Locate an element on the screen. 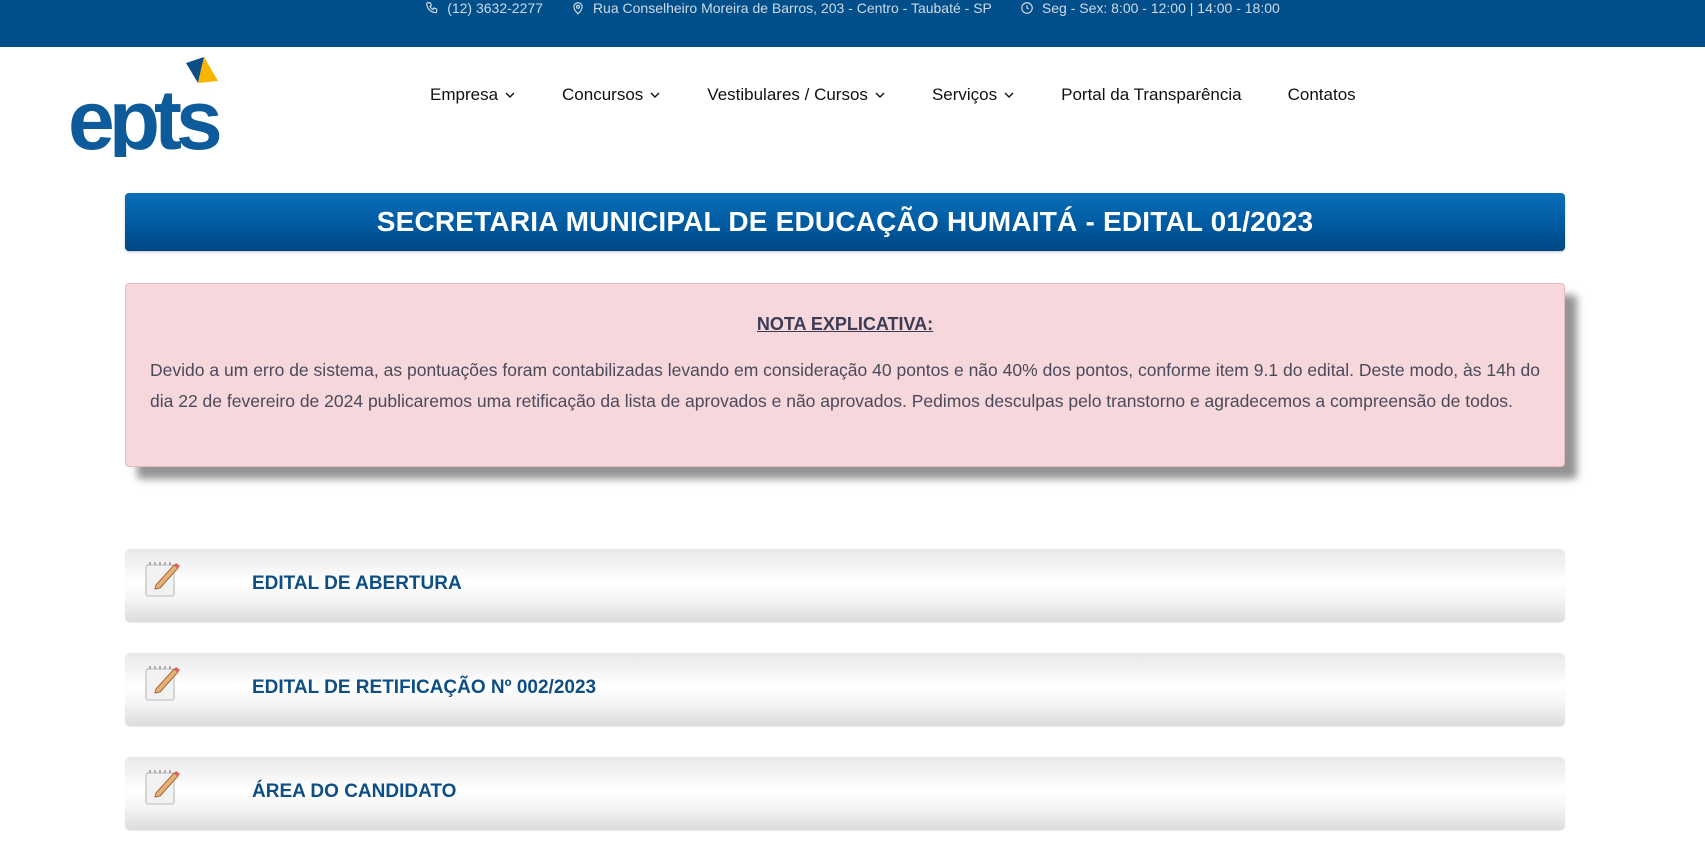 Image resolution: width=1705 pixels, height=841 pixels. section-label: EDITAL DE ABERTURA is located at coordinates (357, 583).